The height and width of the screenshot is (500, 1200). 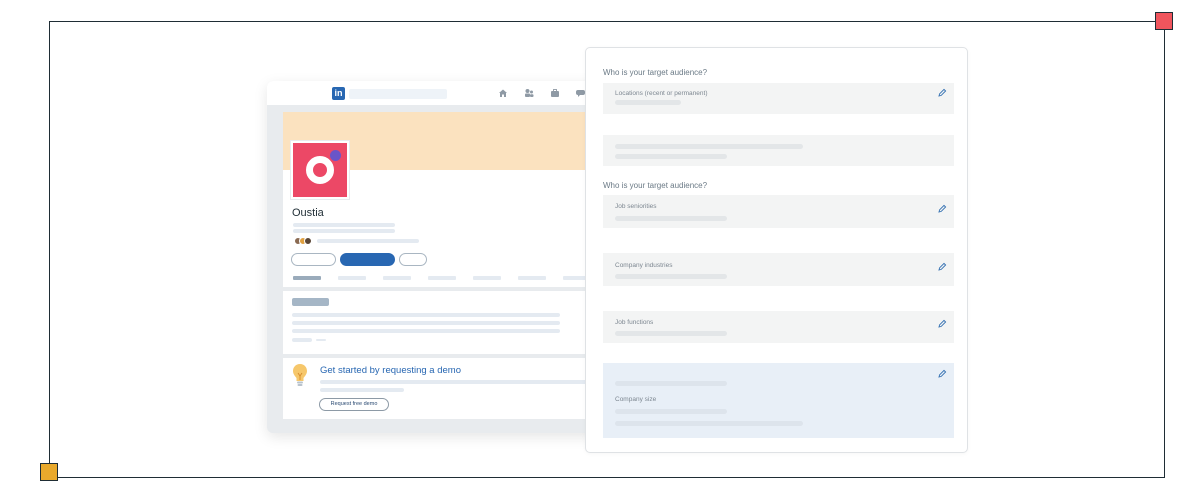 I want to click on company-industries-field: Company industries, so click(x=778, y=269).